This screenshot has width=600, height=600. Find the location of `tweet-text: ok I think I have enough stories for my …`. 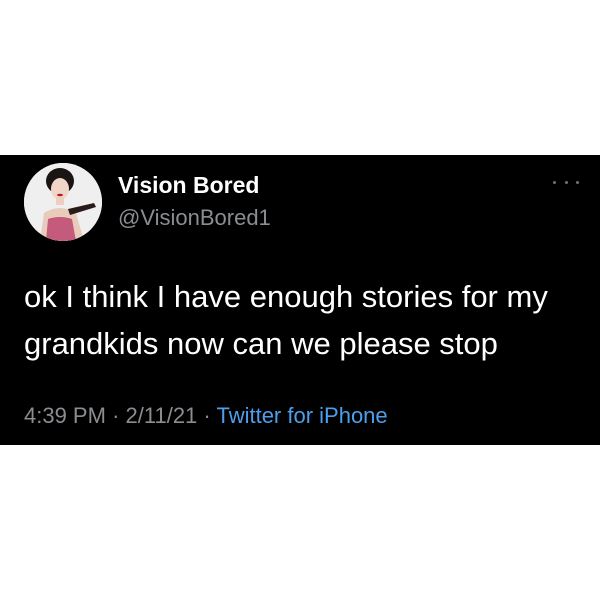

tweet-text: ok I think I have enough stories for my … is located at coordinates (286, 320).